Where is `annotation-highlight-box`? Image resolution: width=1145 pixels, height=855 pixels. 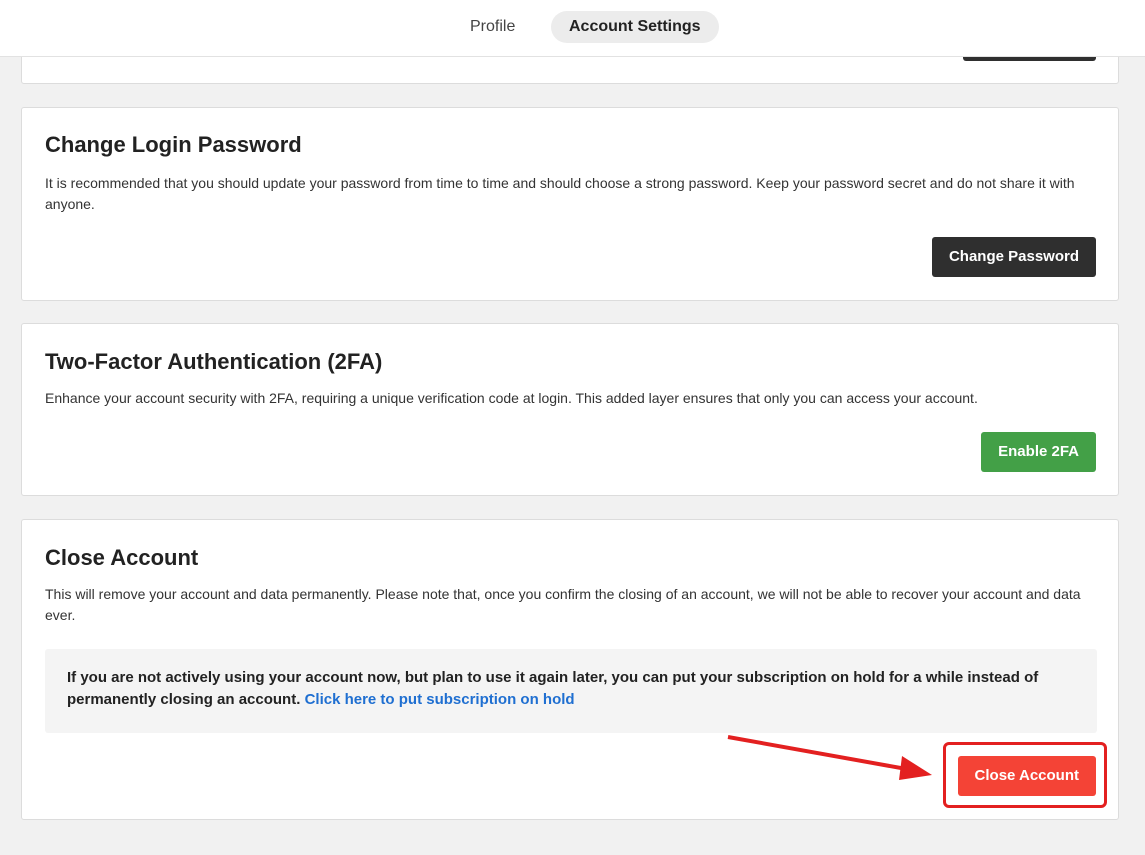 annotation-highlight-box is located at coordinates (1025, 775).